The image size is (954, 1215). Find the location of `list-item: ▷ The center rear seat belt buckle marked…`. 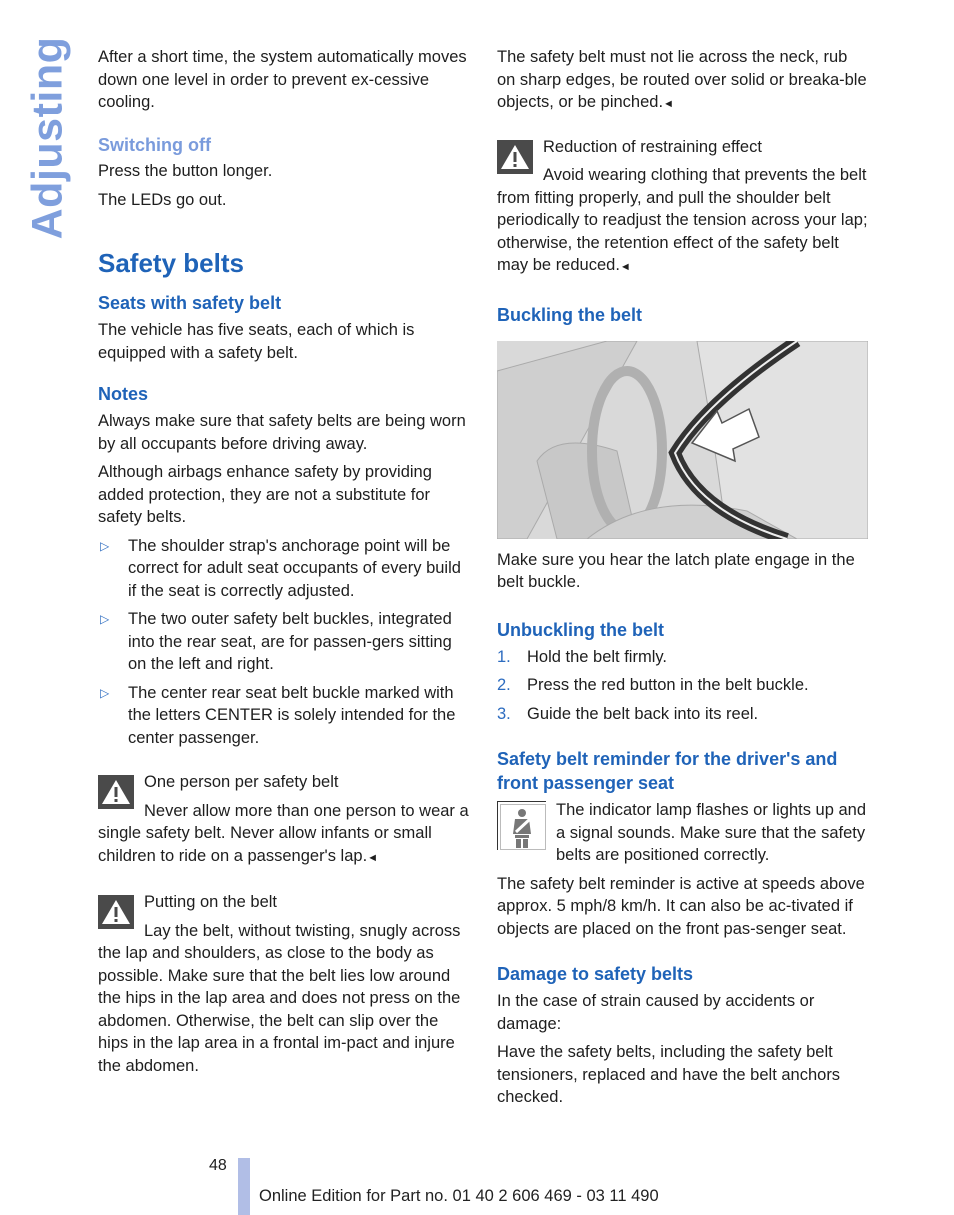

list-item: ▷ The center rear seat belt buckle marked… is located at coordinates (278, 715).